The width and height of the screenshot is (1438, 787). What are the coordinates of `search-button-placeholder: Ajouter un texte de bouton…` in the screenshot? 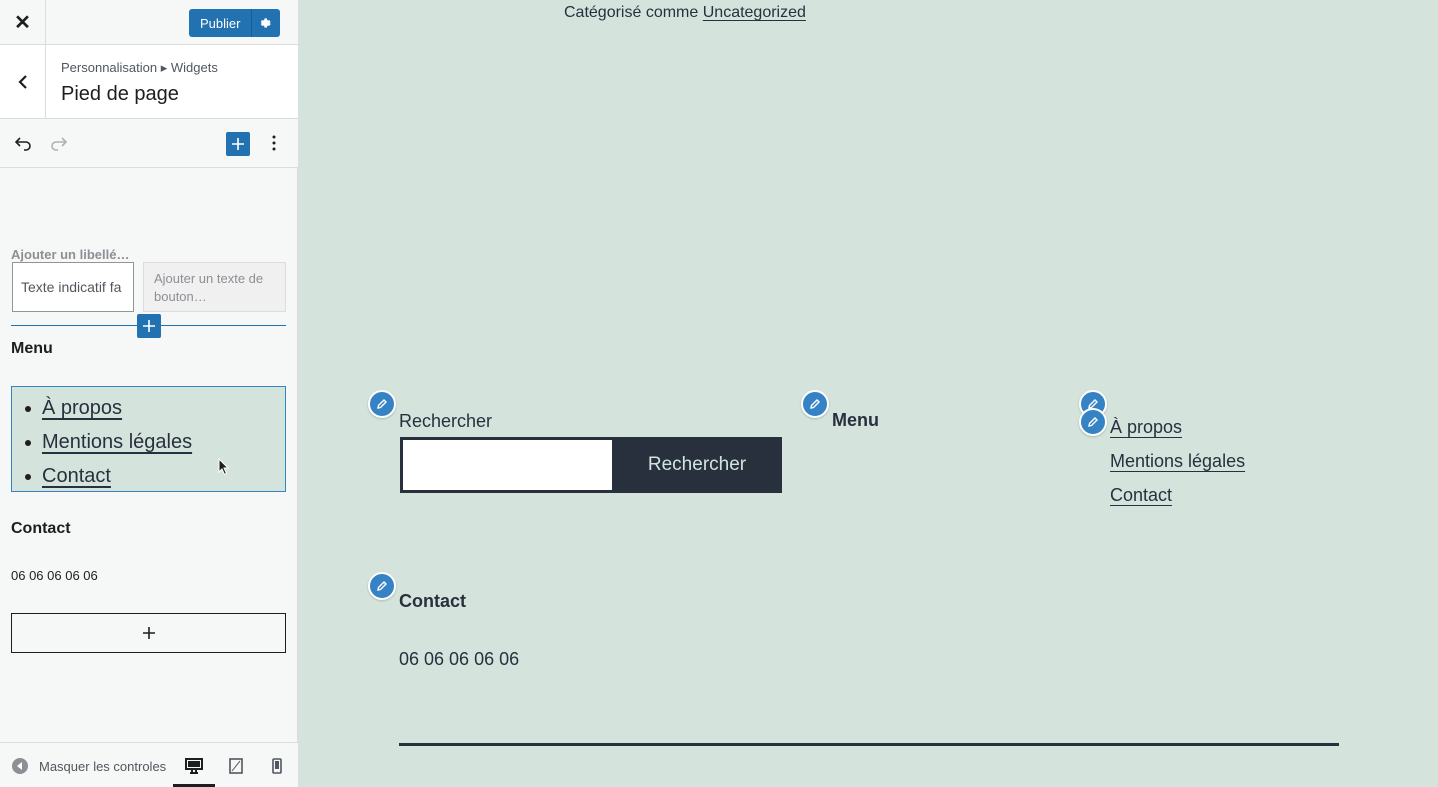 It's located at (214, 287).